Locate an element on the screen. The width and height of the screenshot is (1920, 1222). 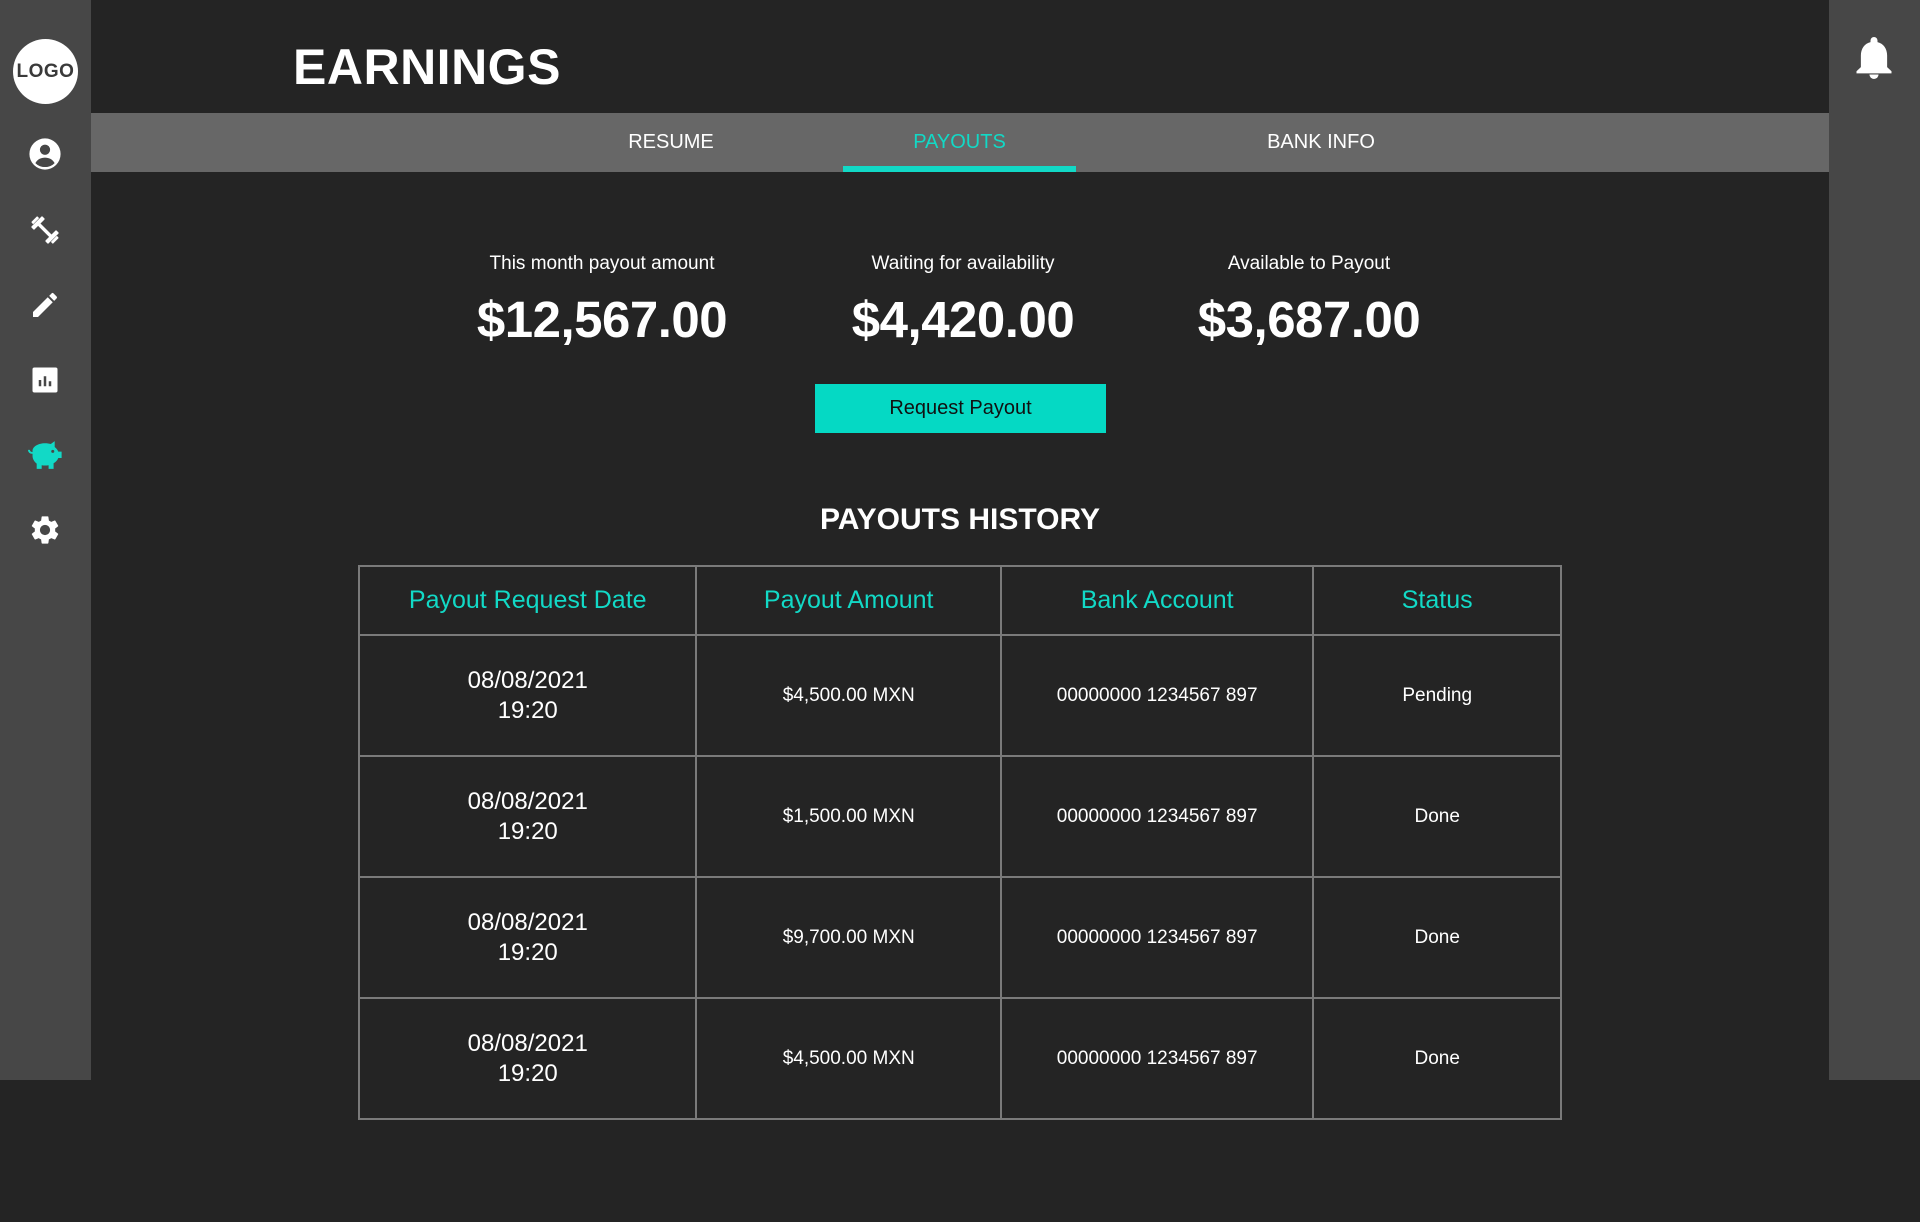
logo: LOGO is located at coordinates (45, 71).